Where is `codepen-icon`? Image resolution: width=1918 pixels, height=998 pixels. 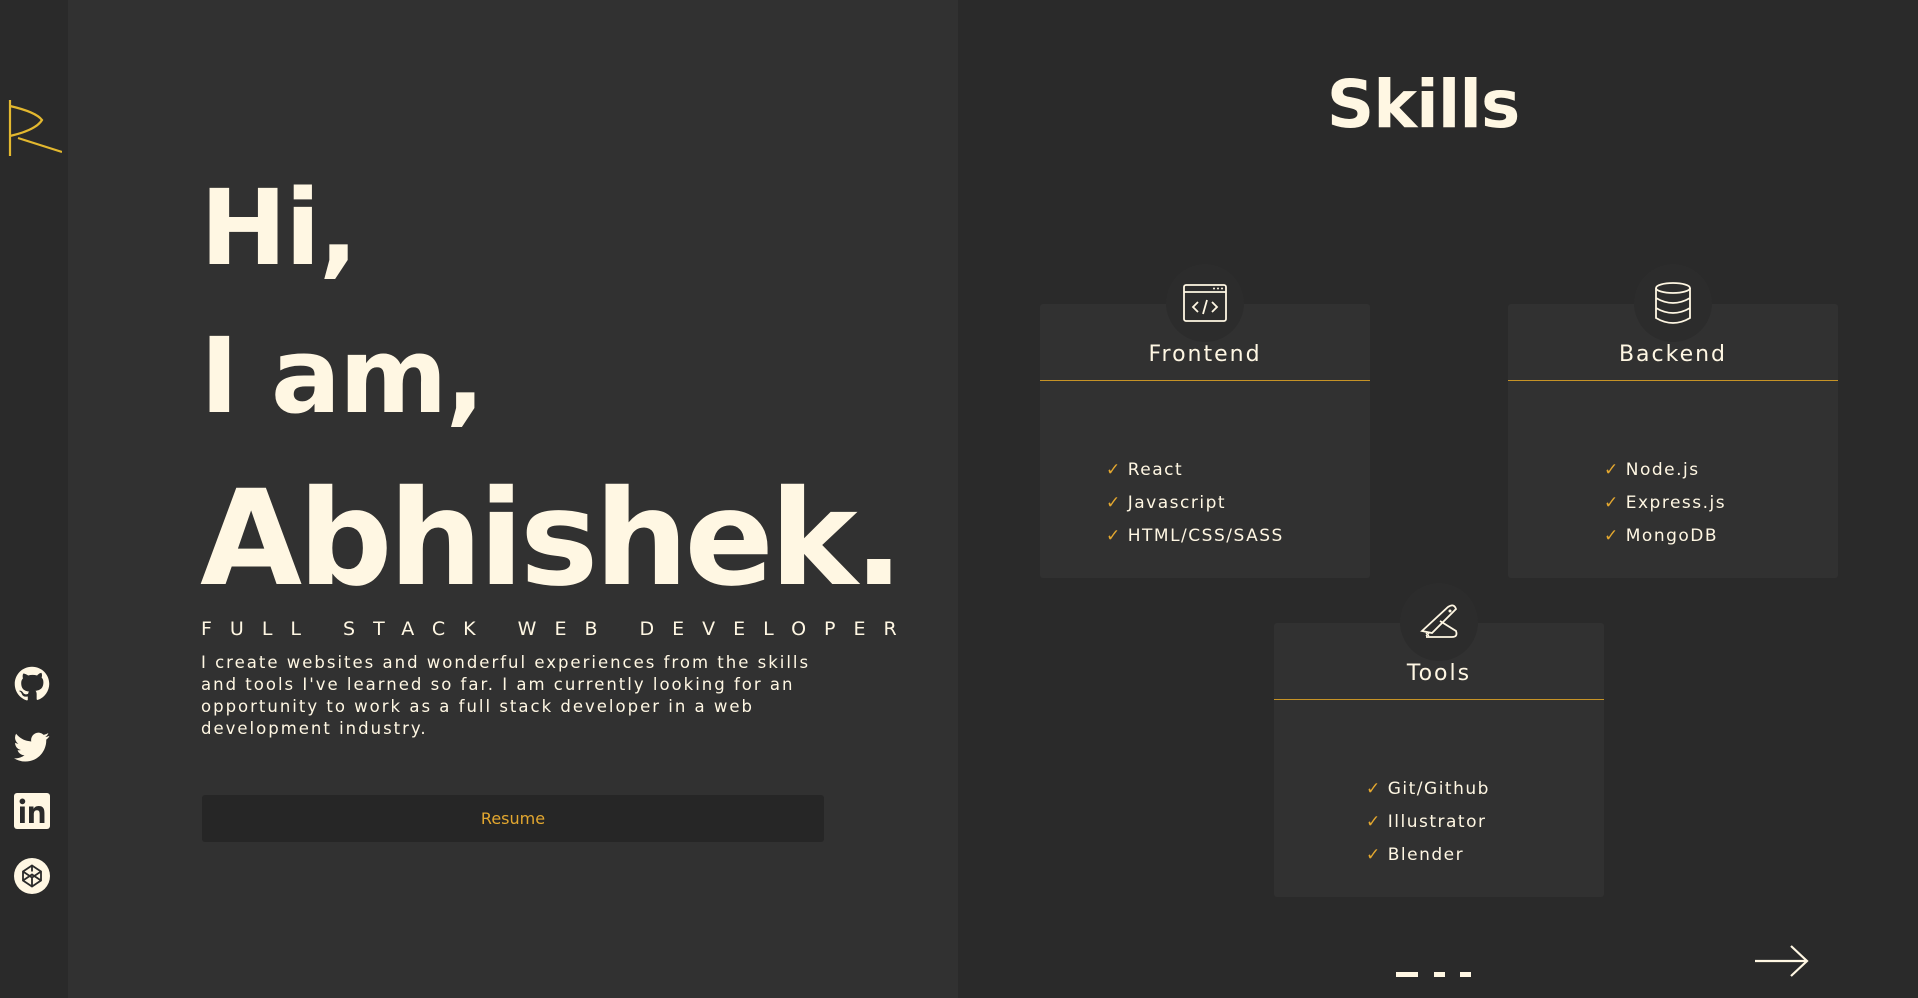 codepen-icon is located at coordinates (32, 876).